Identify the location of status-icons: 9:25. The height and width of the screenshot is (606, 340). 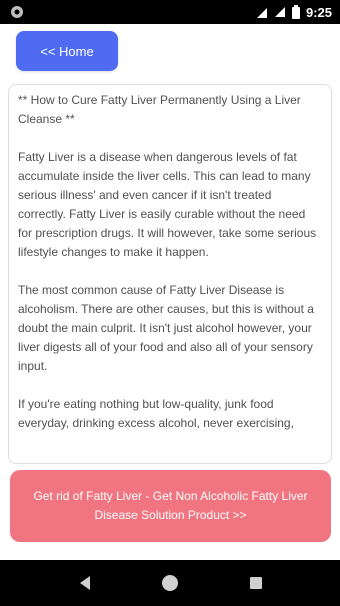
(294, 12).